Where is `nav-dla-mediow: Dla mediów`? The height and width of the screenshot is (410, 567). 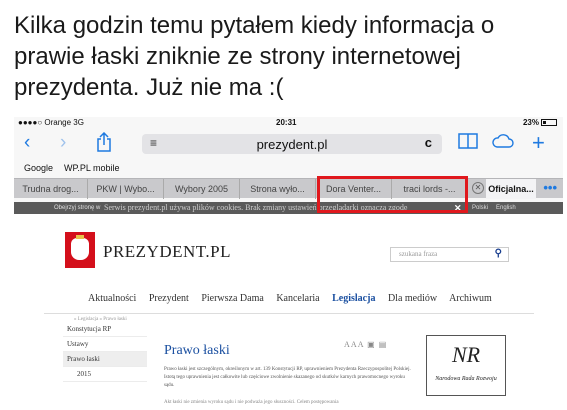 nav-dla-mediow: Dla mediów is located at coordinates (412, 298).